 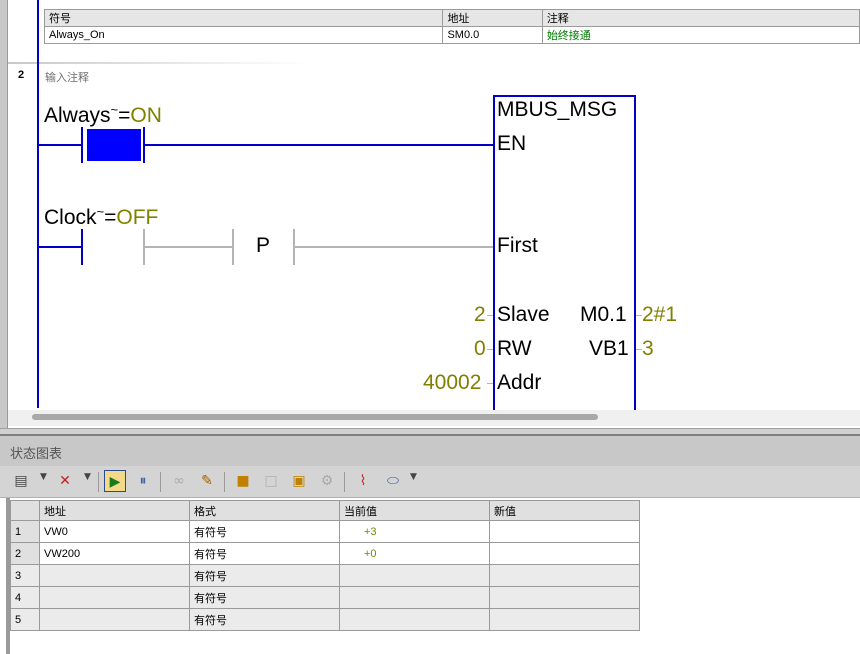 I want to click on wire-rung2-c, so click(x=394, y=247).